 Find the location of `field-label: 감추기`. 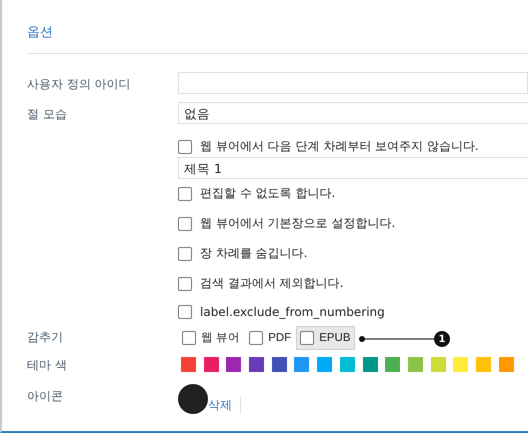

field-label: 감추기 is located at coordinates (45, 337).